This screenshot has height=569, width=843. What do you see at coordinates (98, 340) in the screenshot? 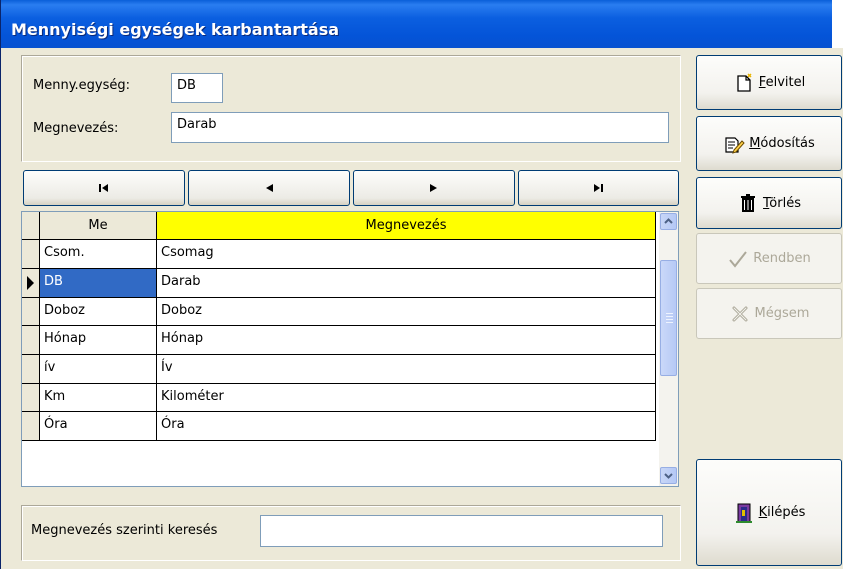
I see `cell-me: Hónap` at bounding box center [98, 340].